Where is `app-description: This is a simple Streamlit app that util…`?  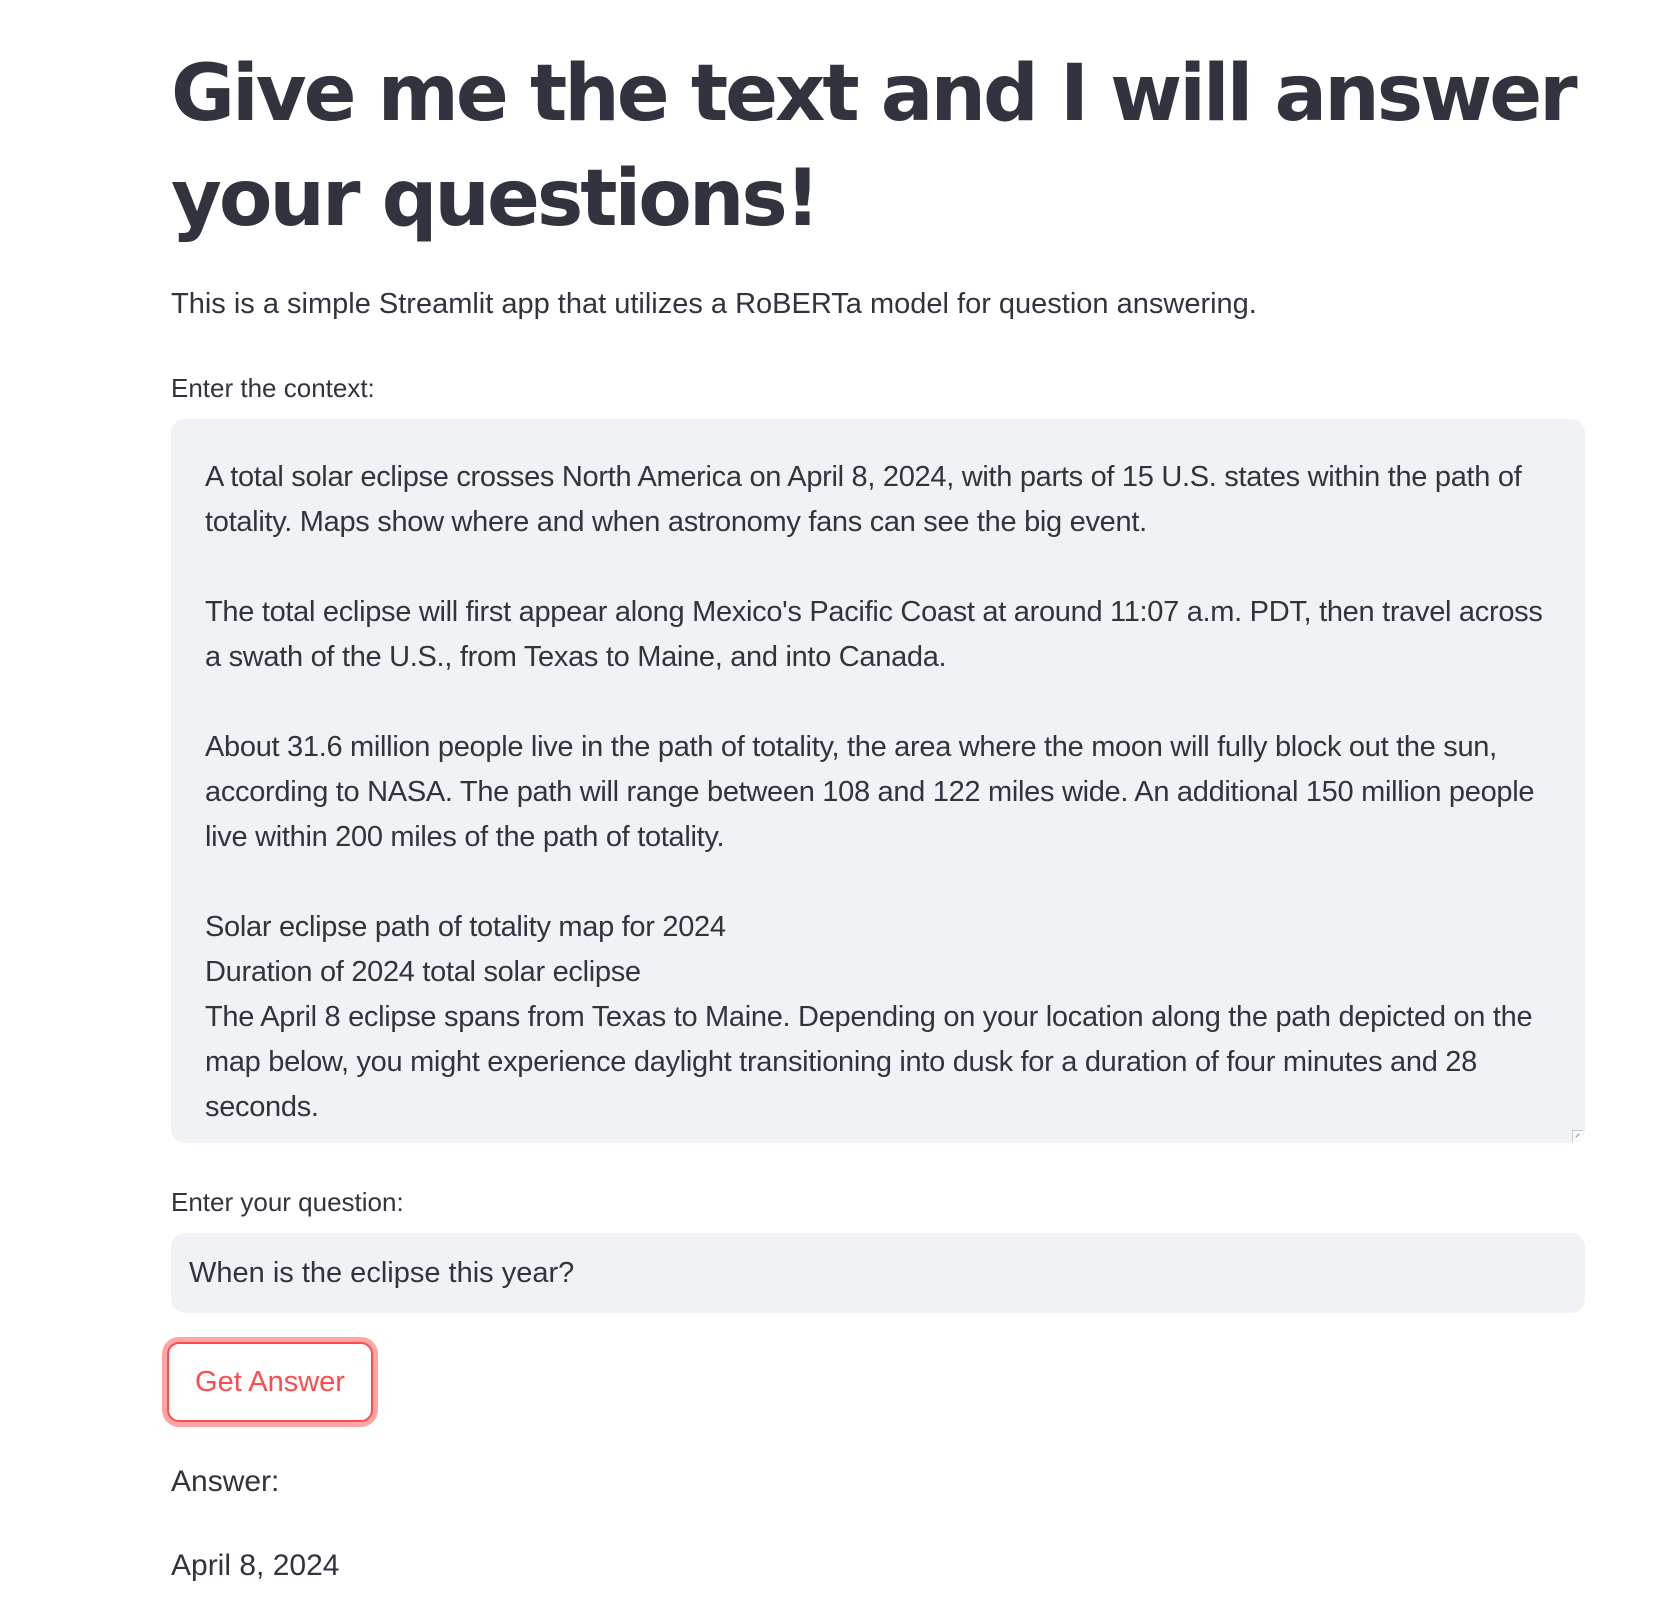 app-description: This is a simple Streamlit app that util… is located at coordinates (714, 304).